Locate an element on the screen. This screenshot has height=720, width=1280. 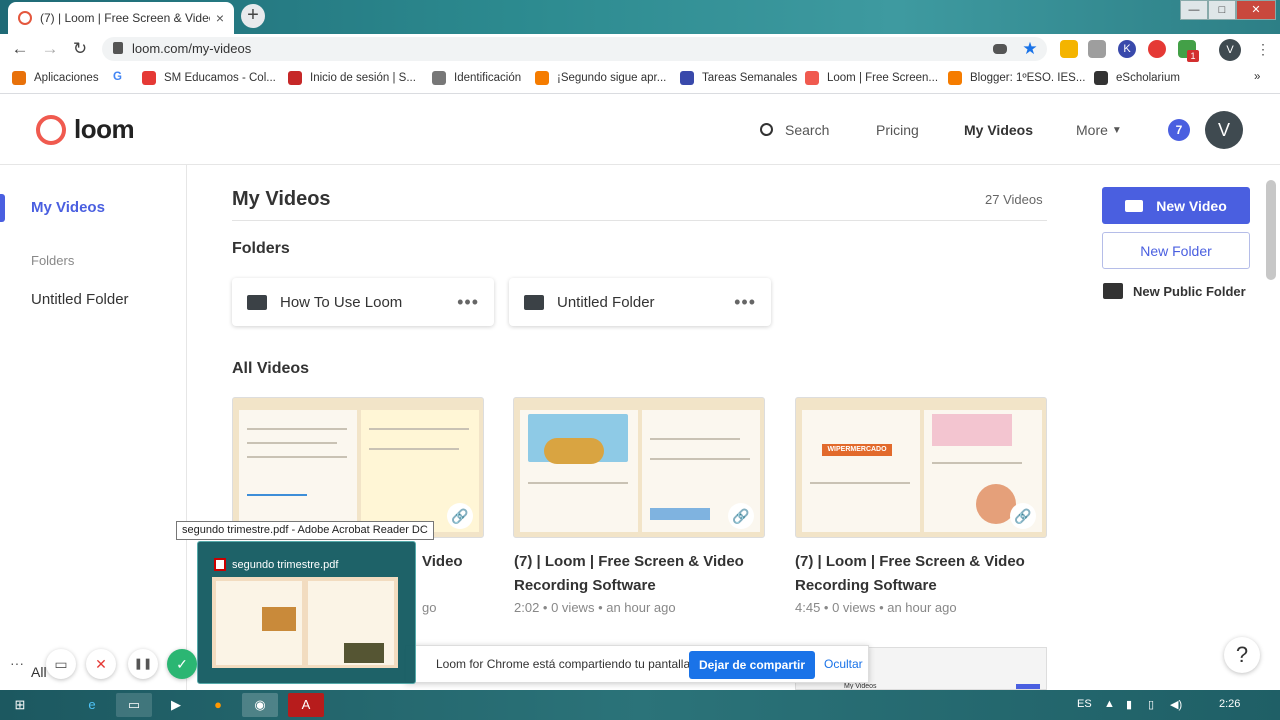
new-video-label: New Video is located at coordinates (1191, 205).